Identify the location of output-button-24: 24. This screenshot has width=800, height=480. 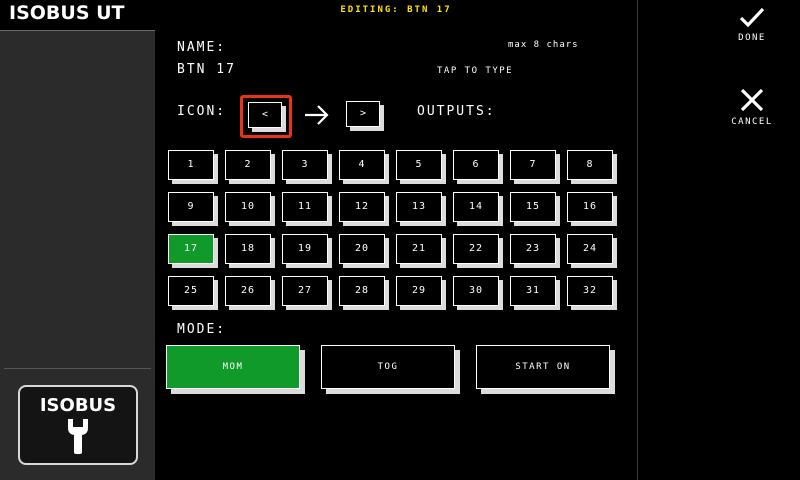
(590, 249).